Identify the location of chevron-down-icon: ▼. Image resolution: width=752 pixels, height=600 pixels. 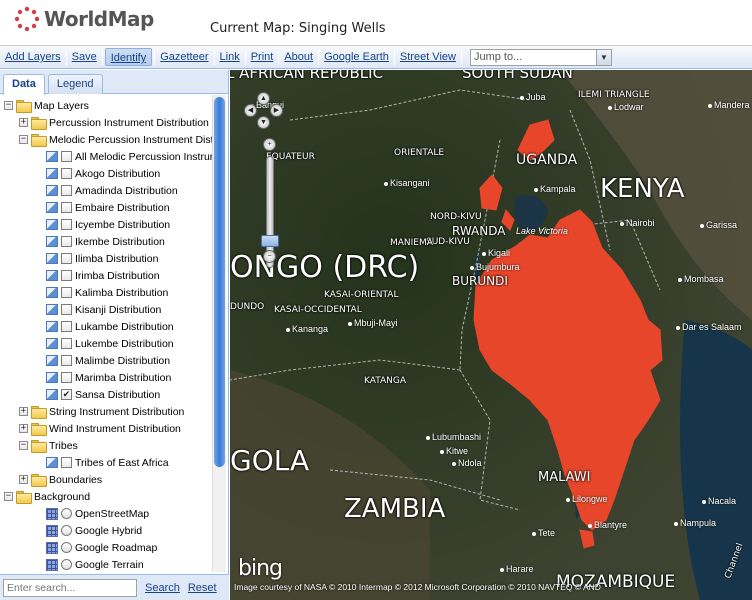
(603, 57).